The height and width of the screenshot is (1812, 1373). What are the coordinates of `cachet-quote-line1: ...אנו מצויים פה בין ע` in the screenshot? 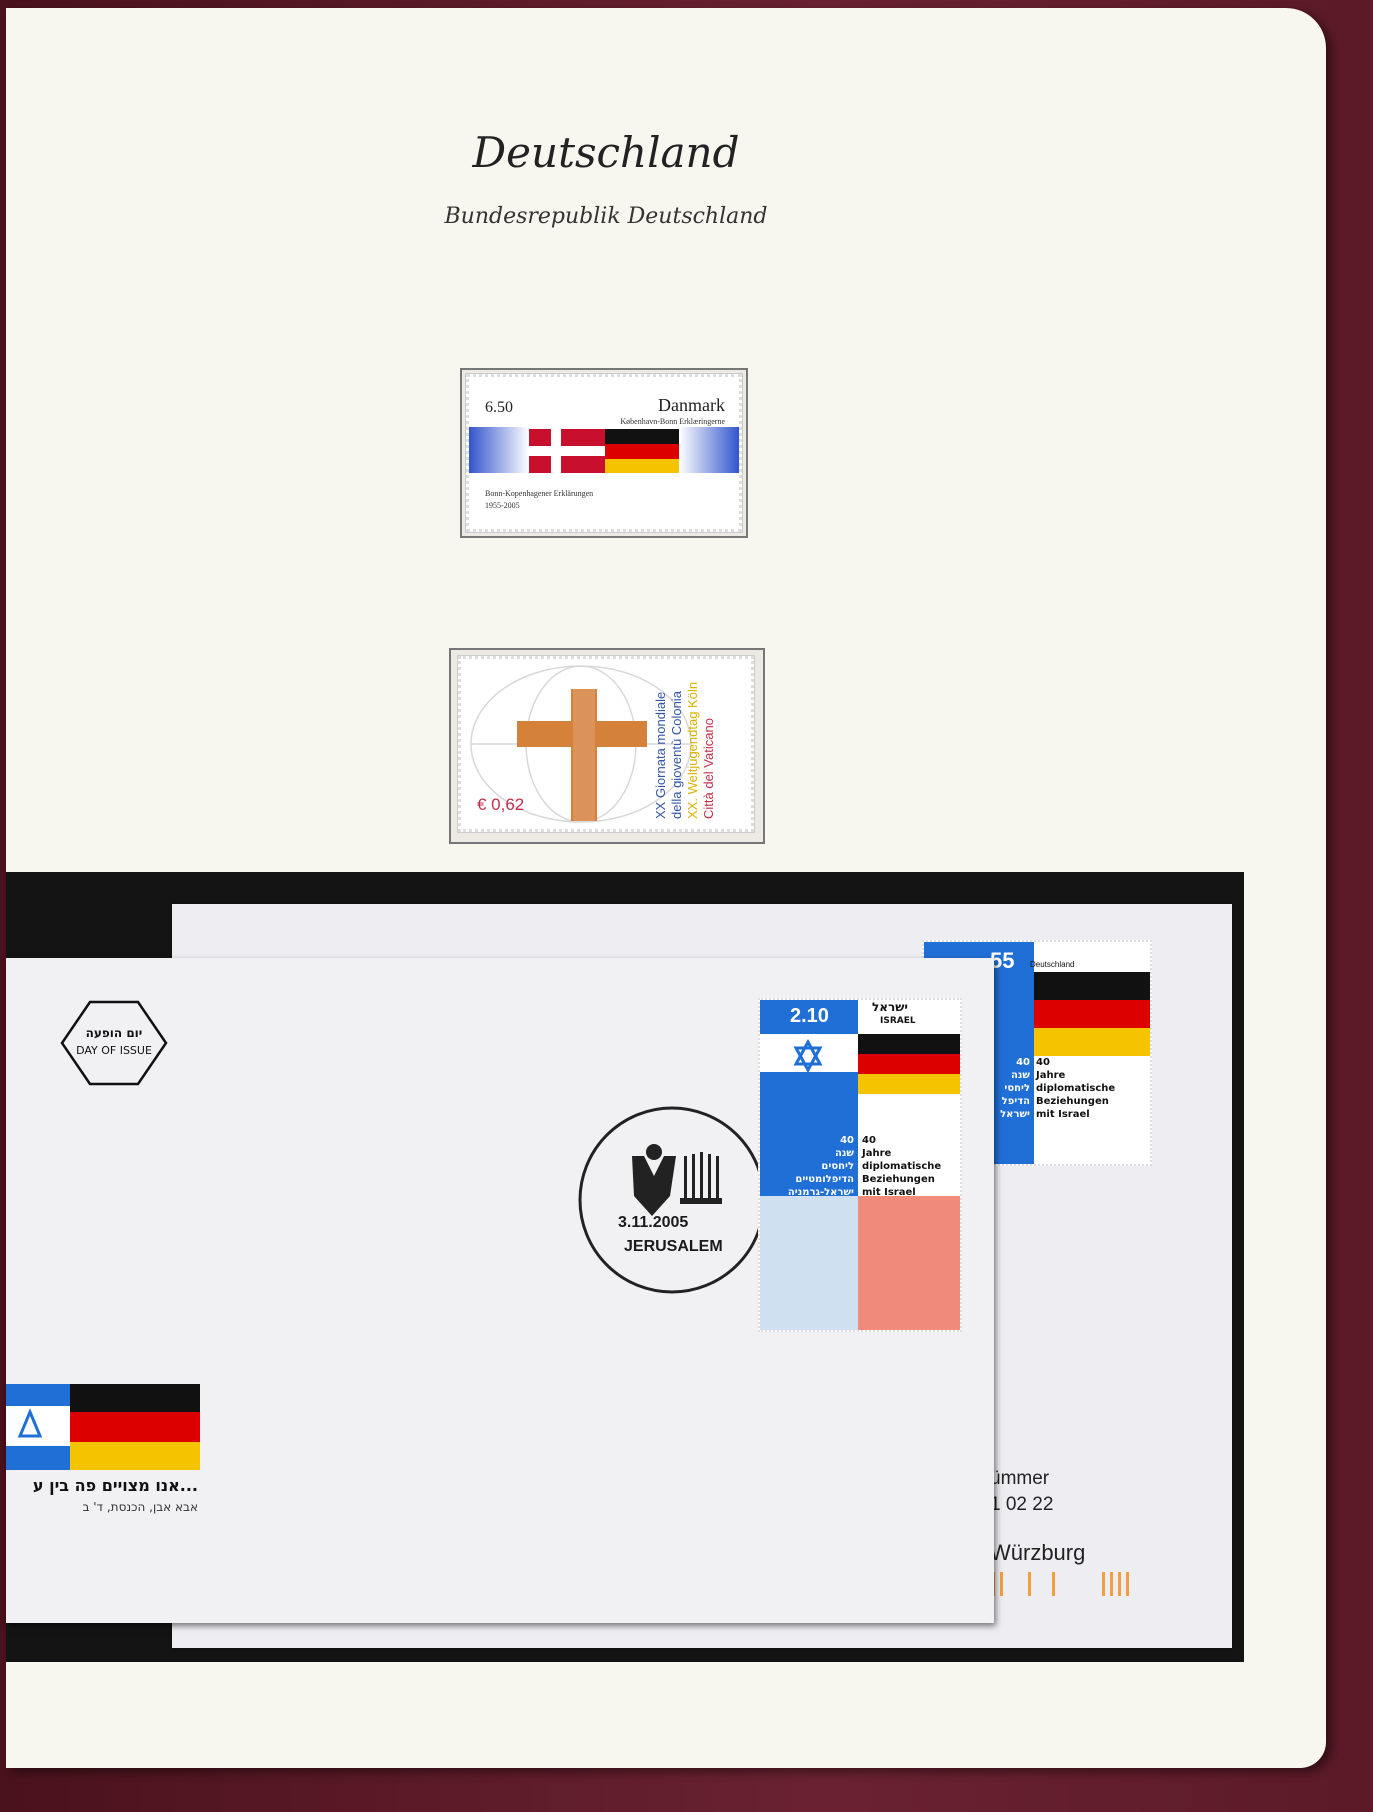 It's located at (115, 1485).